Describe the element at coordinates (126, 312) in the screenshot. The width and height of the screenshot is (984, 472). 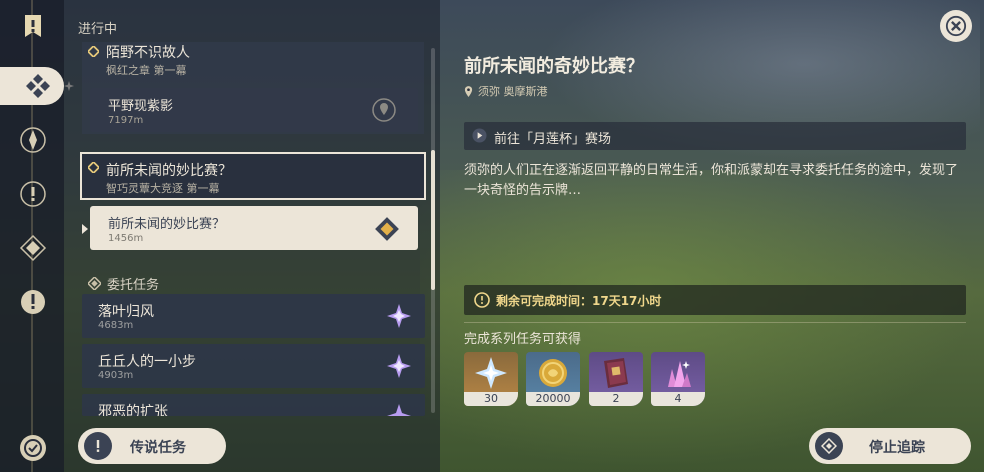
I see `commission-title: 落叶归风` at that location.